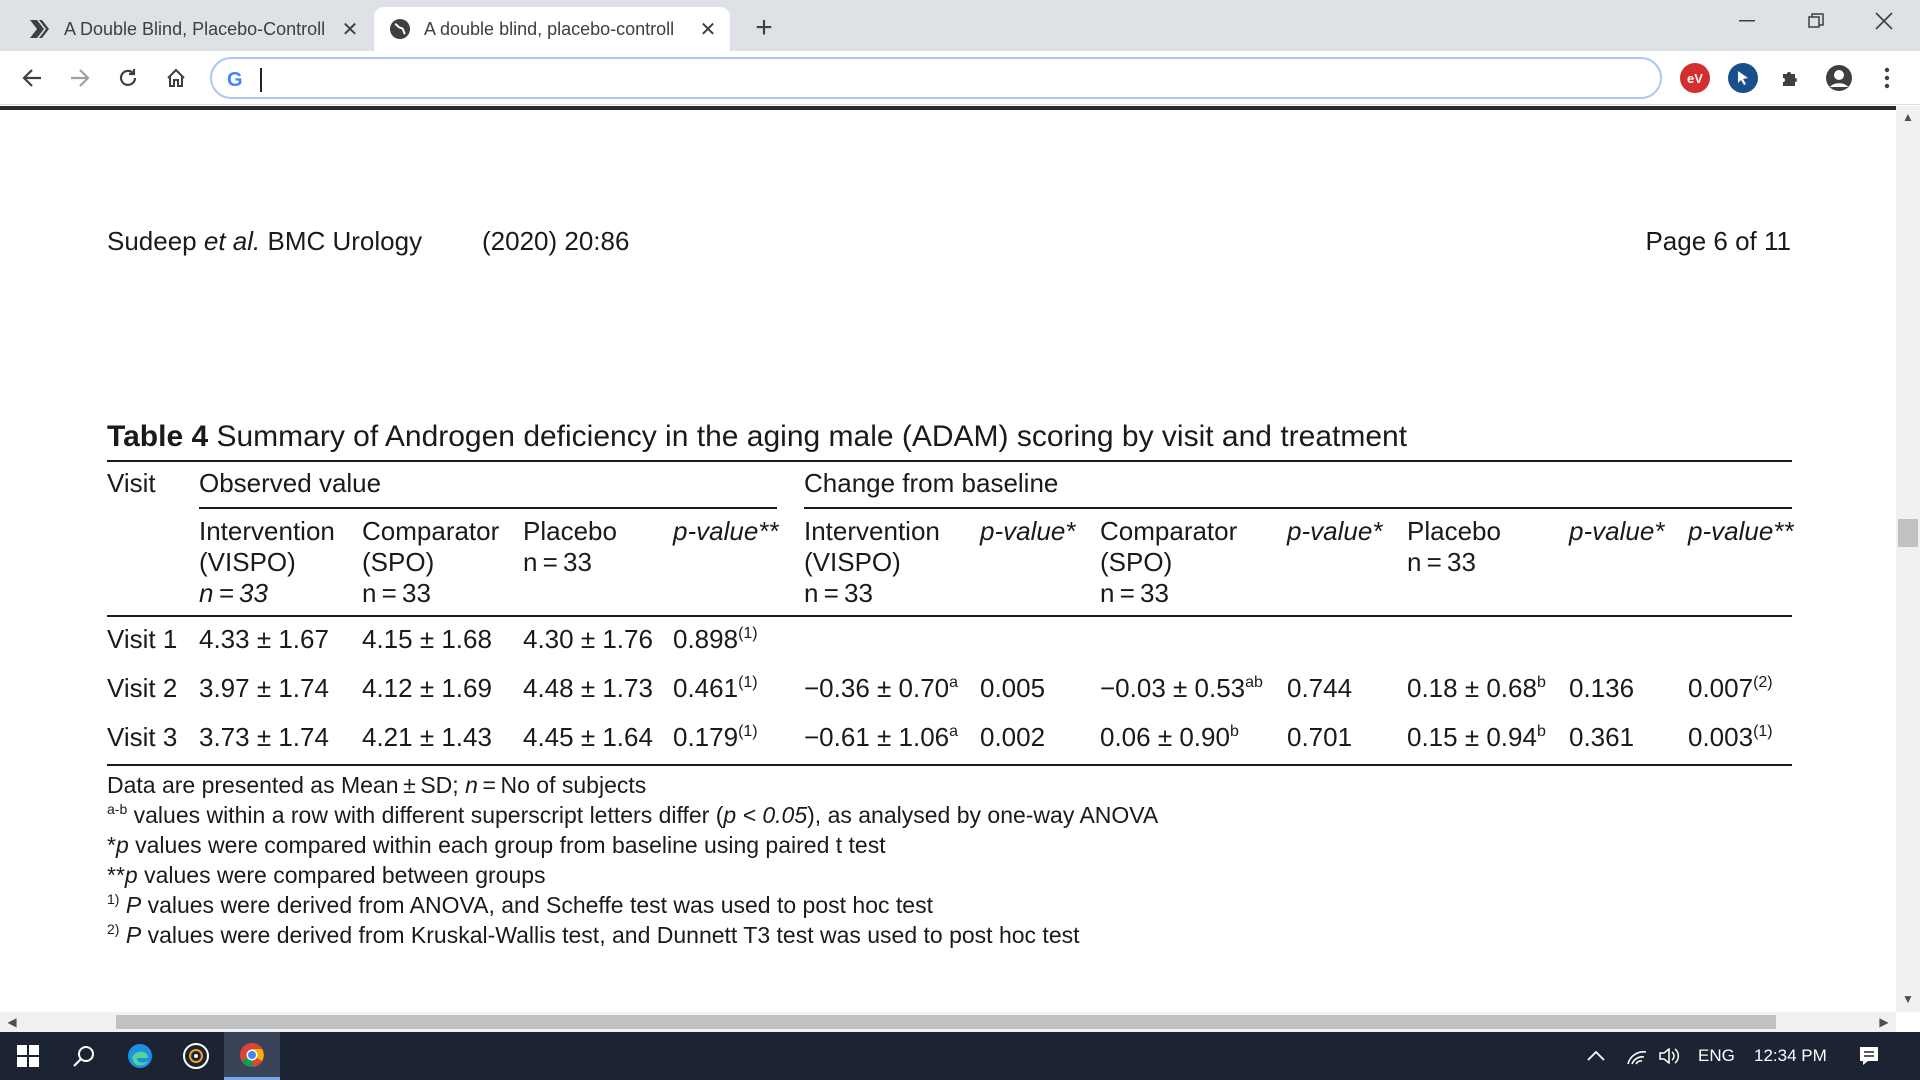 The height and width of the screenshot is (1080, 1920). What do you see at coordinates (1298, 508) in the screenshot?
I see `change-group-rule` at bounding box center [1298, 508].